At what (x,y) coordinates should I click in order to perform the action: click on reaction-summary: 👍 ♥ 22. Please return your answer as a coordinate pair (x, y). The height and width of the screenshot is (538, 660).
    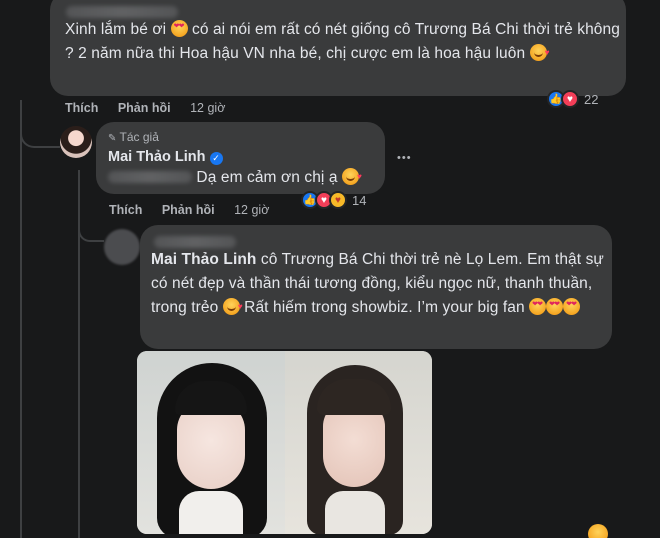
    Looking at the image, I should click on (572, 99).